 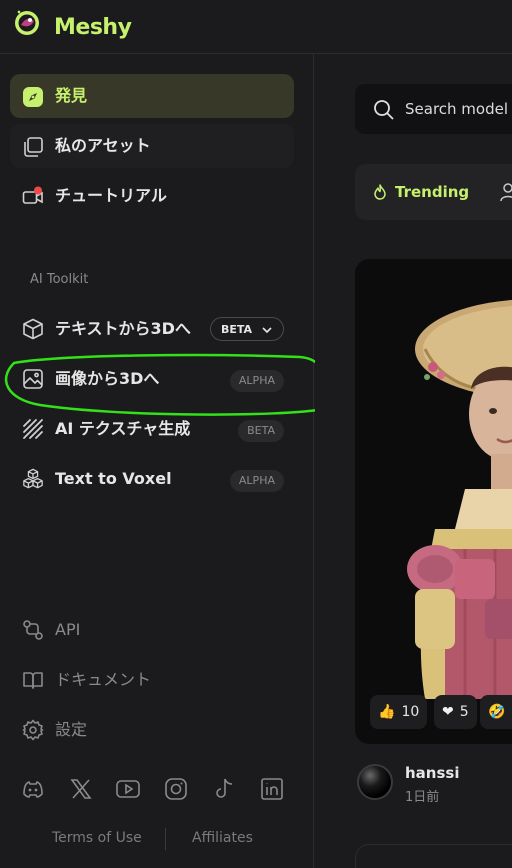 I want to click on search-placeholder: Search model / c, so click(x=458, y=109).